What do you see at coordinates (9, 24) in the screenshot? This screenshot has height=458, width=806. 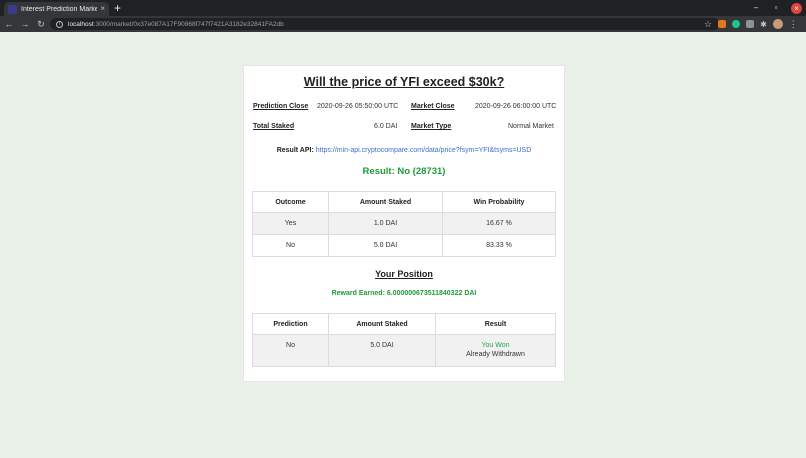 I see `back-arrow-icon: ←` at bounding box center [9, 24].